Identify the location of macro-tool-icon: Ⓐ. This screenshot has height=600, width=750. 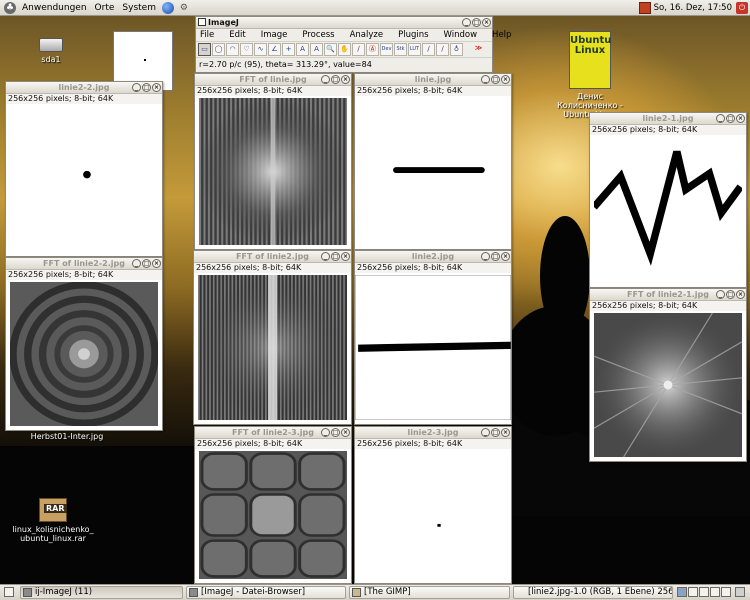
(372, 49).